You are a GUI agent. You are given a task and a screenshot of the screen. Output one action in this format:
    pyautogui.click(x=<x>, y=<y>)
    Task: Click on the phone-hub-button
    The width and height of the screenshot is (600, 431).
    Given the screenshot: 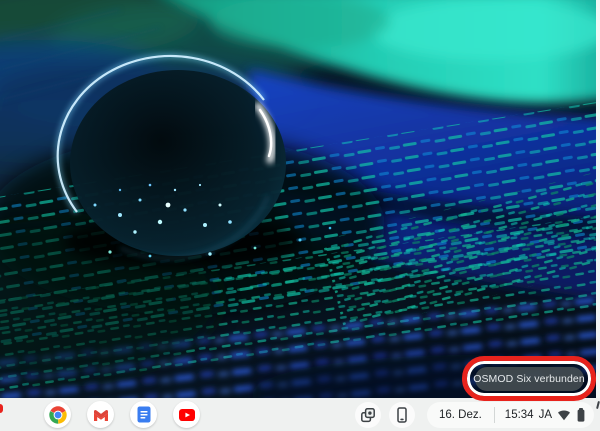 What is the action you would take?
    pyautogui.click(x=401, y=414)
    